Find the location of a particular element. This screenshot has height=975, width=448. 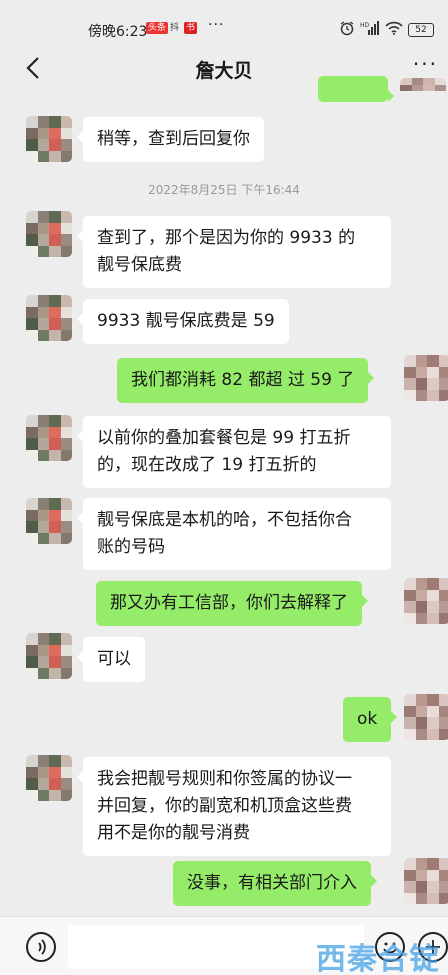

message-bubble-self: 那又办有工信部，你们去解释了 is located at coordinates (232, 603).